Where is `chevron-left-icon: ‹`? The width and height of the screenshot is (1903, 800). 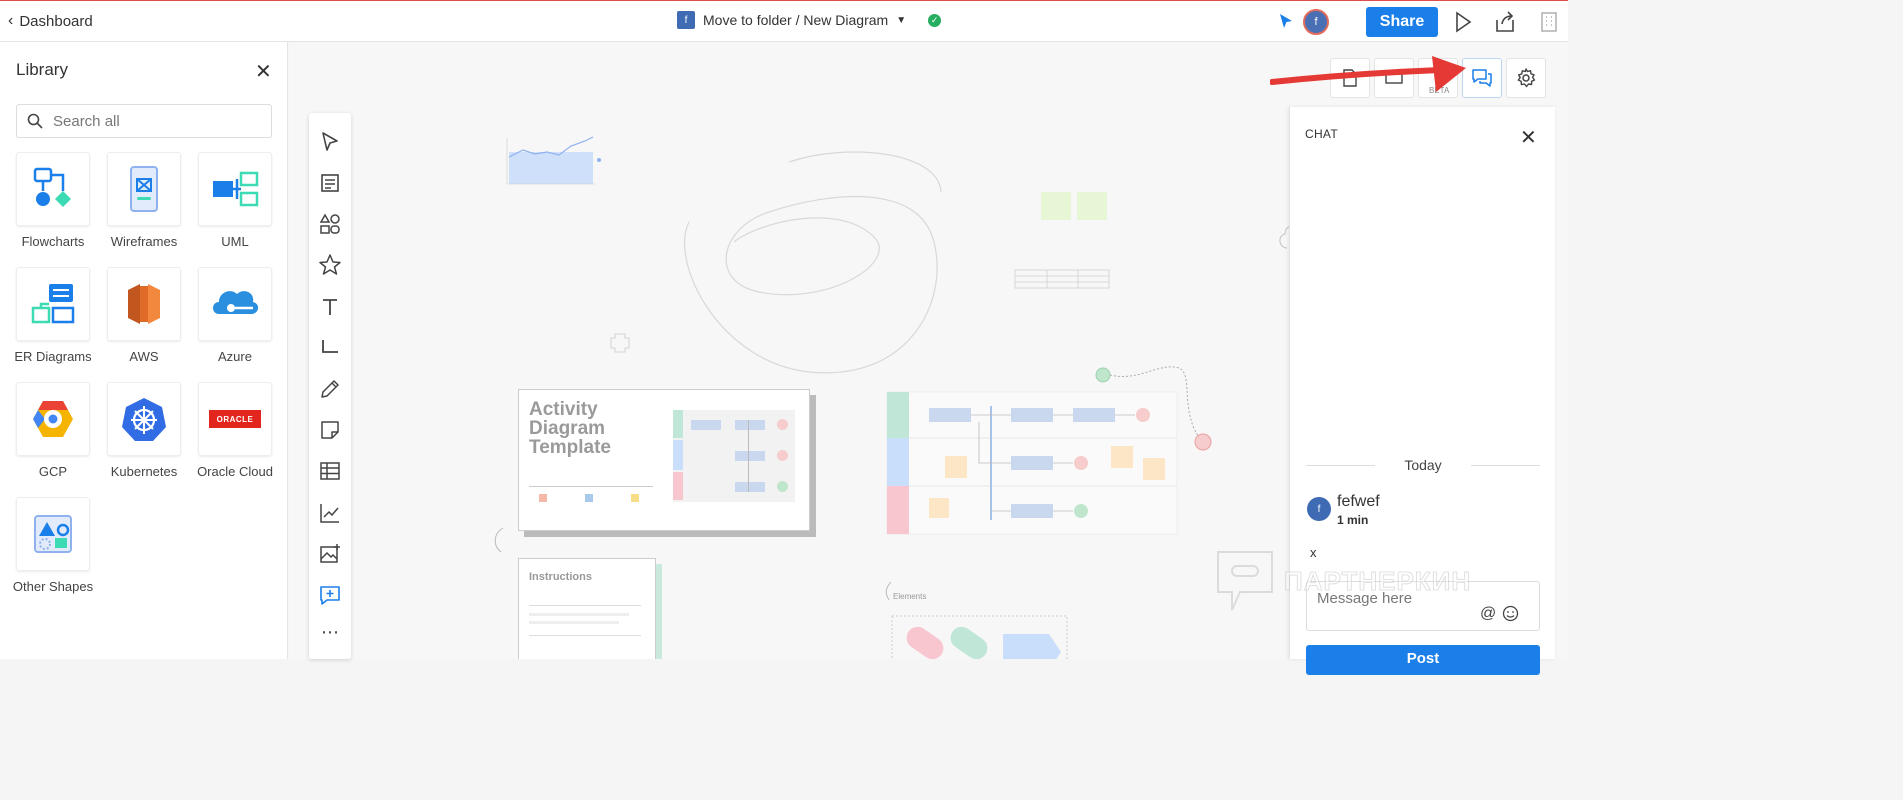
chevron-left-icon: ‹ is located at coordinates (11, 20).